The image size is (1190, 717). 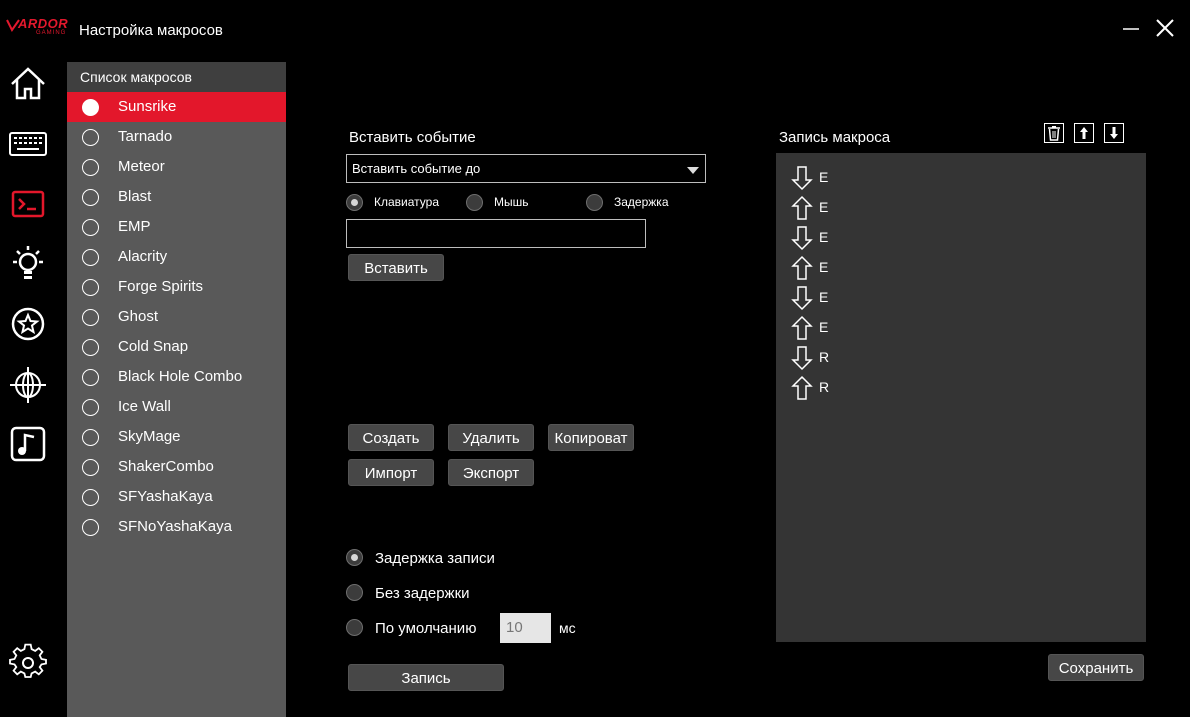 What do you see at coordinates (693, 170) in the screenshot?
I see `chevron-down-icon` at bounding box center [693, 170].